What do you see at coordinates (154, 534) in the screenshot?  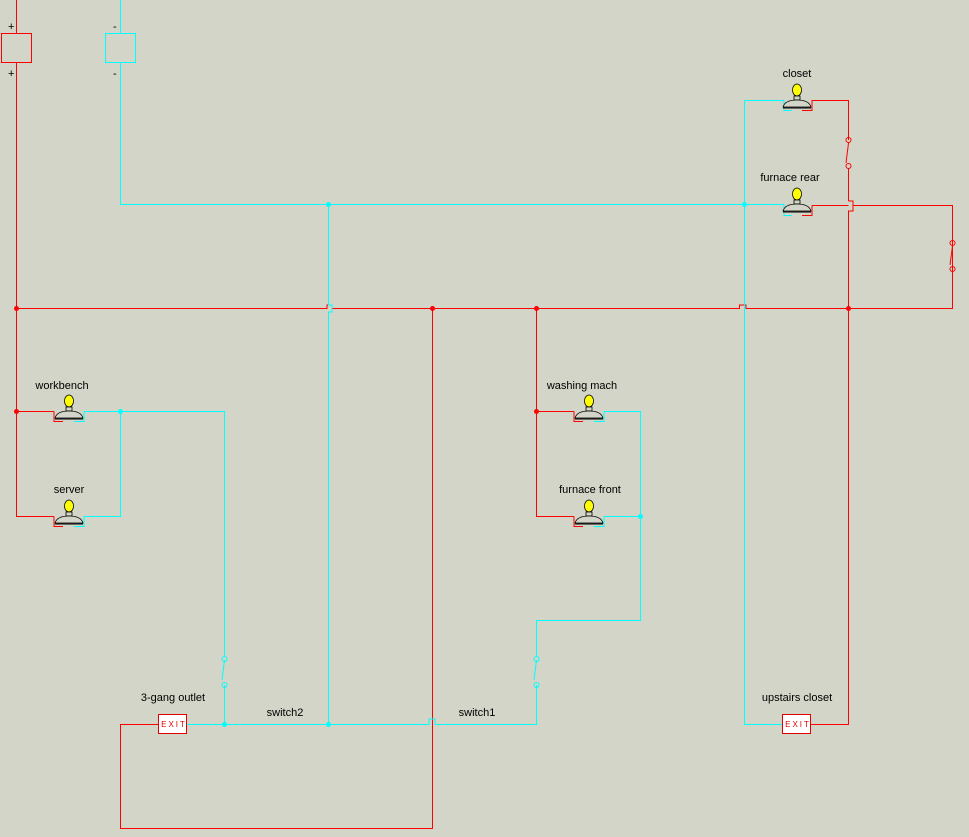 I see `wire-cyan-workbench` at bounding box center [154, 534].